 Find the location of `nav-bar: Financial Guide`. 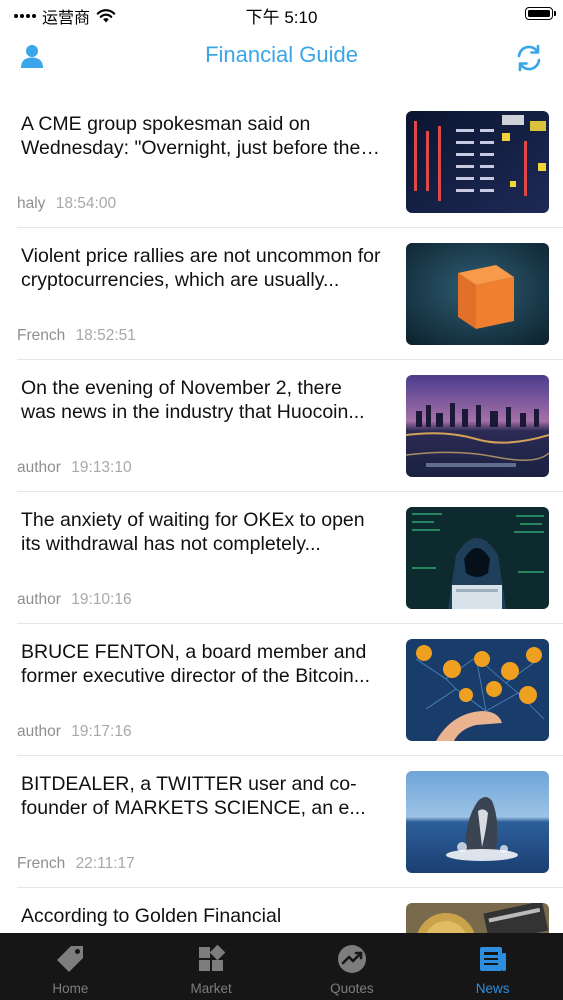

nav-bar: Financial Guide is located at coordinates (281, 56).